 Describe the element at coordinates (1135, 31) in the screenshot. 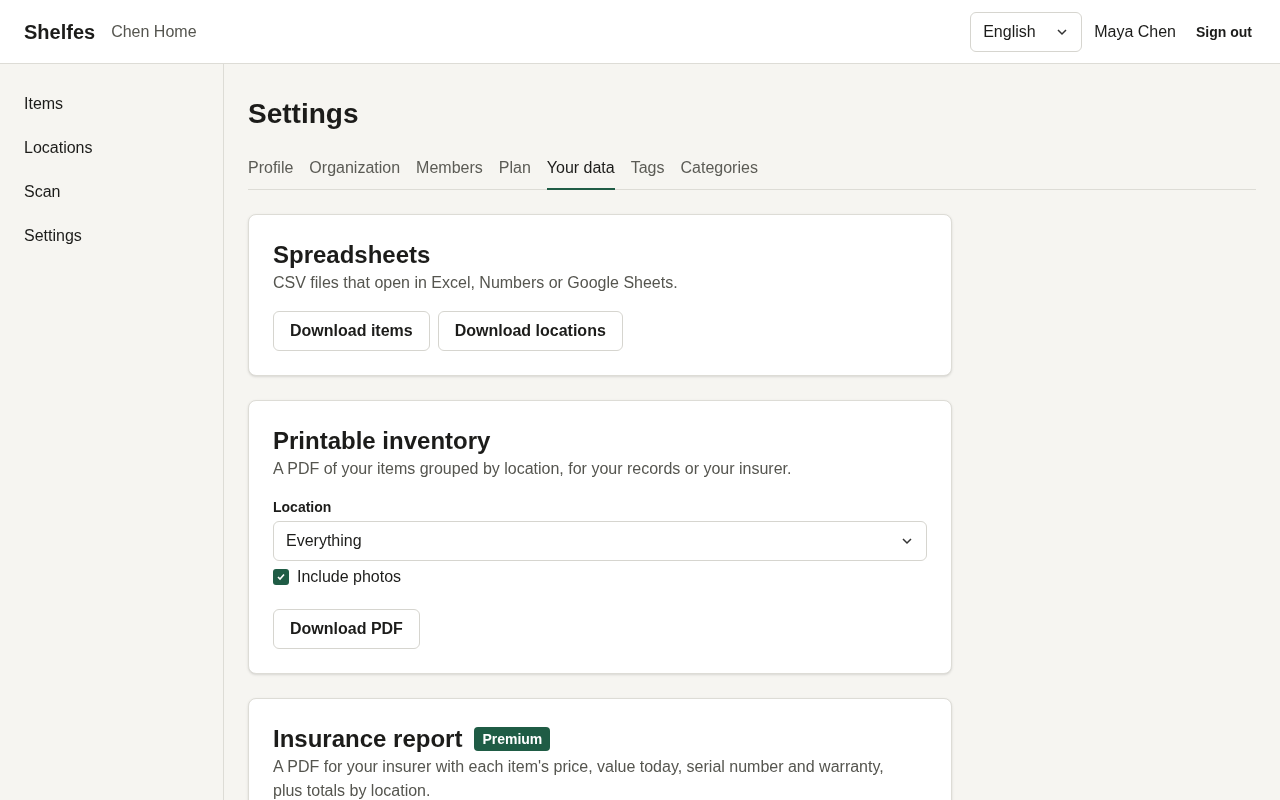

I see `user-name: Maya Chen` at that location.